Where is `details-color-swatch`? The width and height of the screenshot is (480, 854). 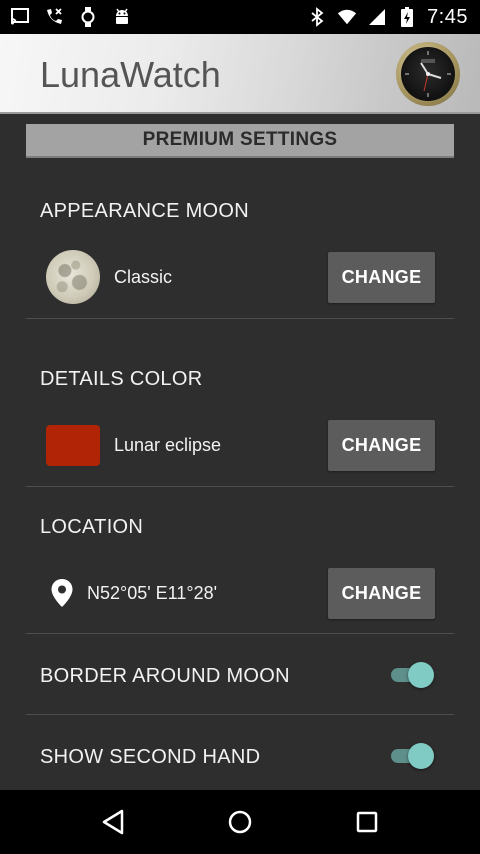 details-color-swatch is located at coordinates (73, 445).